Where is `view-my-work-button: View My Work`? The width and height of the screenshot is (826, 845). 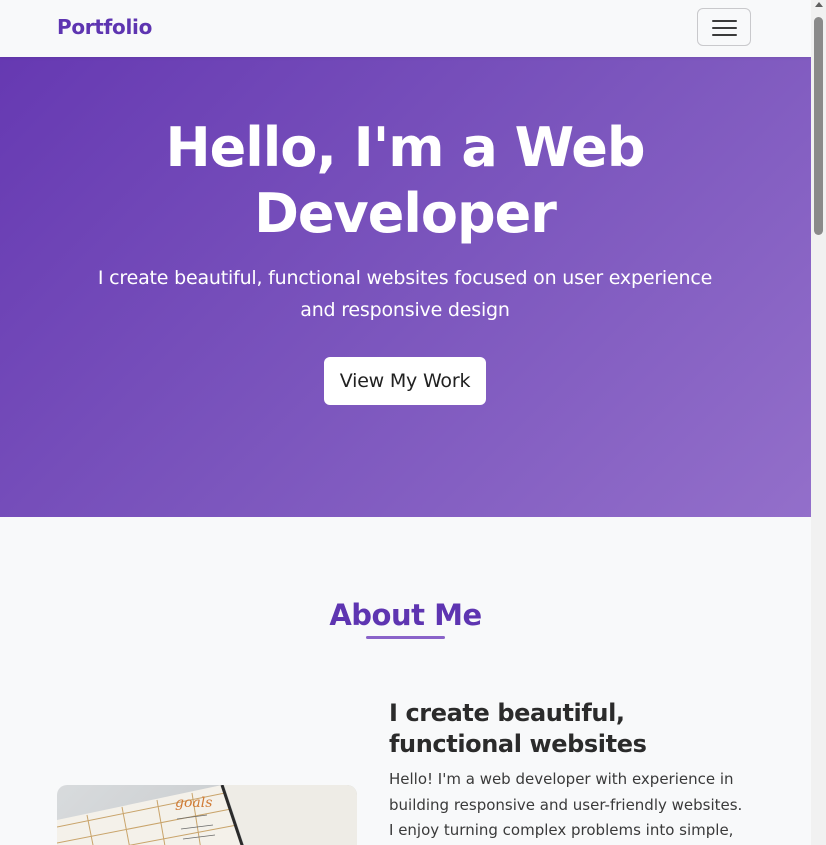 view-my-work-button: View My Work is located at coordinates (405, 381).